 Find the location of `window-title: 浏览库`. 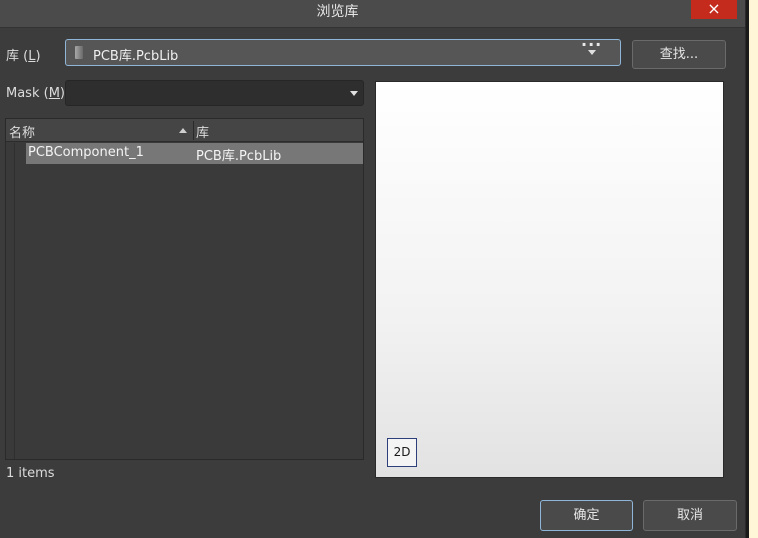

window-title: 浏览库 is located at coordinates (337, 12).